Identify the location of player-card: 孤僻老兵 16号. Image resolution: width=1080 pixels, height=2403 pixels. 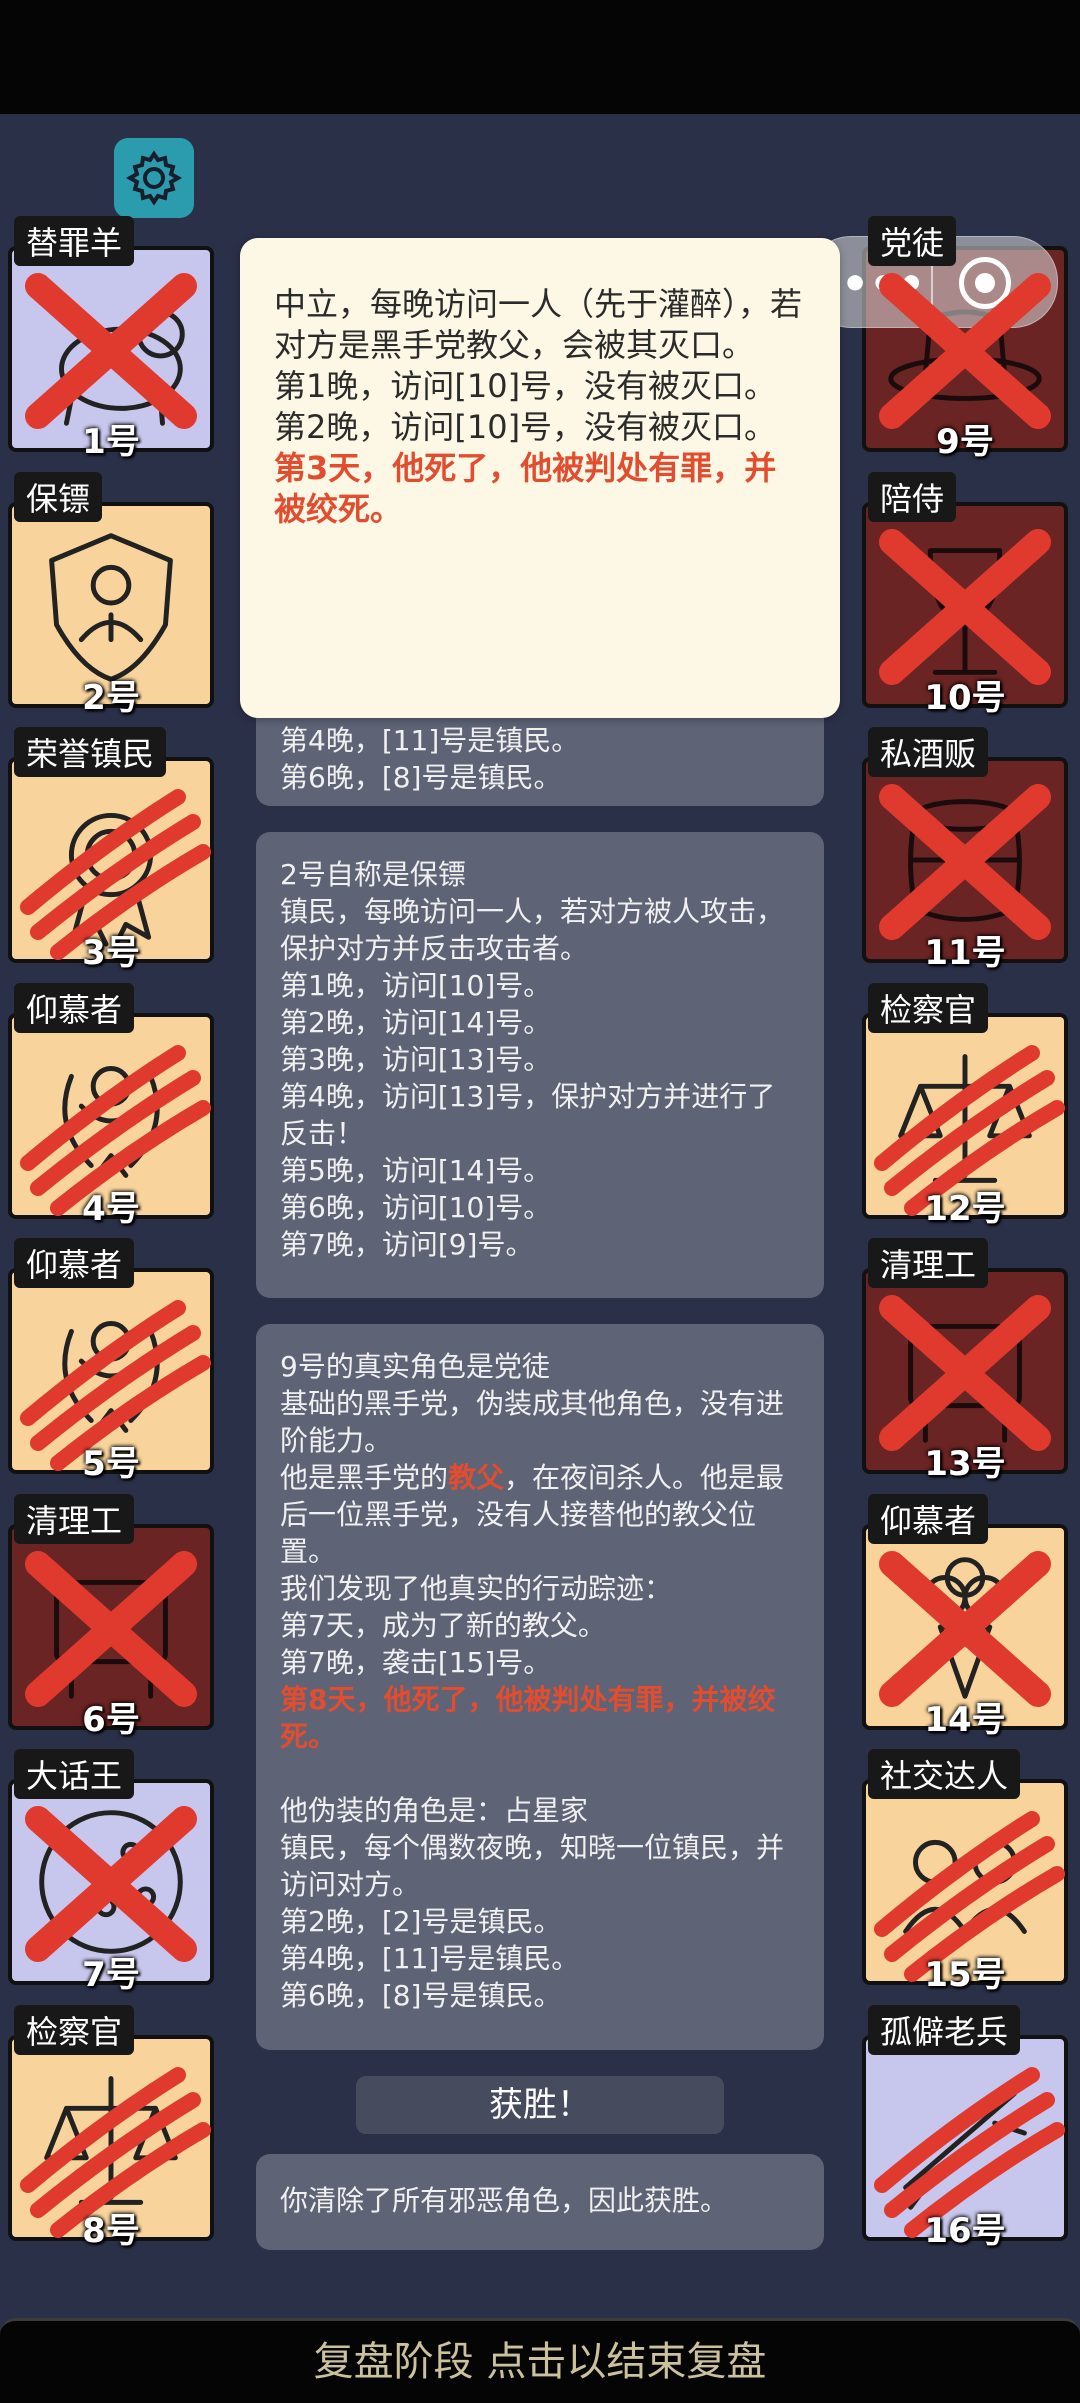
(965, 2128).